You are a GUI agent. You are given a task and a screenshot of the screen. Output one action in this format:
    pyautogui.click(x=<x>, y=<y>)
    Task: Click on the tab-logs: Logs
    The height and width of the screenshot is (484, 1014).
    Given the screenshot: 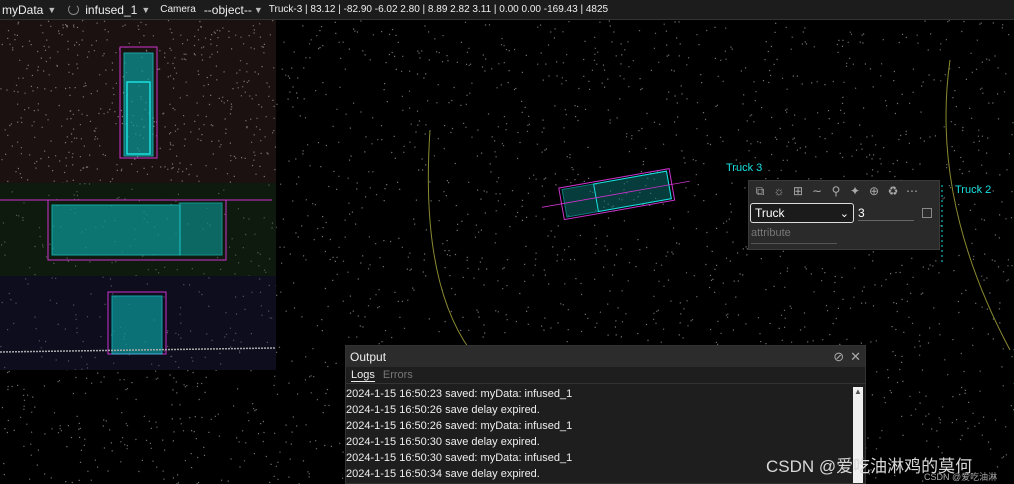 What is the action you would take?
    pyautogui.click(x=363, y=375)
    